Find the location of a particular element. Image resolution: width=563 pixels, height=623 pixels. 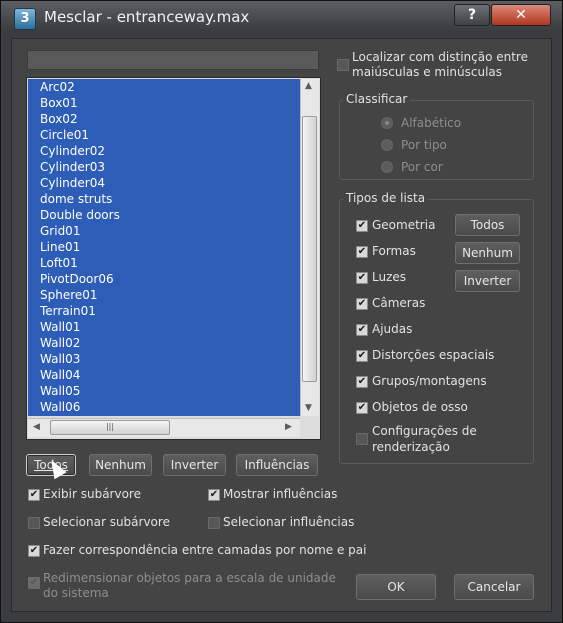

invert-selection-button: Inverter is located at coordinates (194, 465).